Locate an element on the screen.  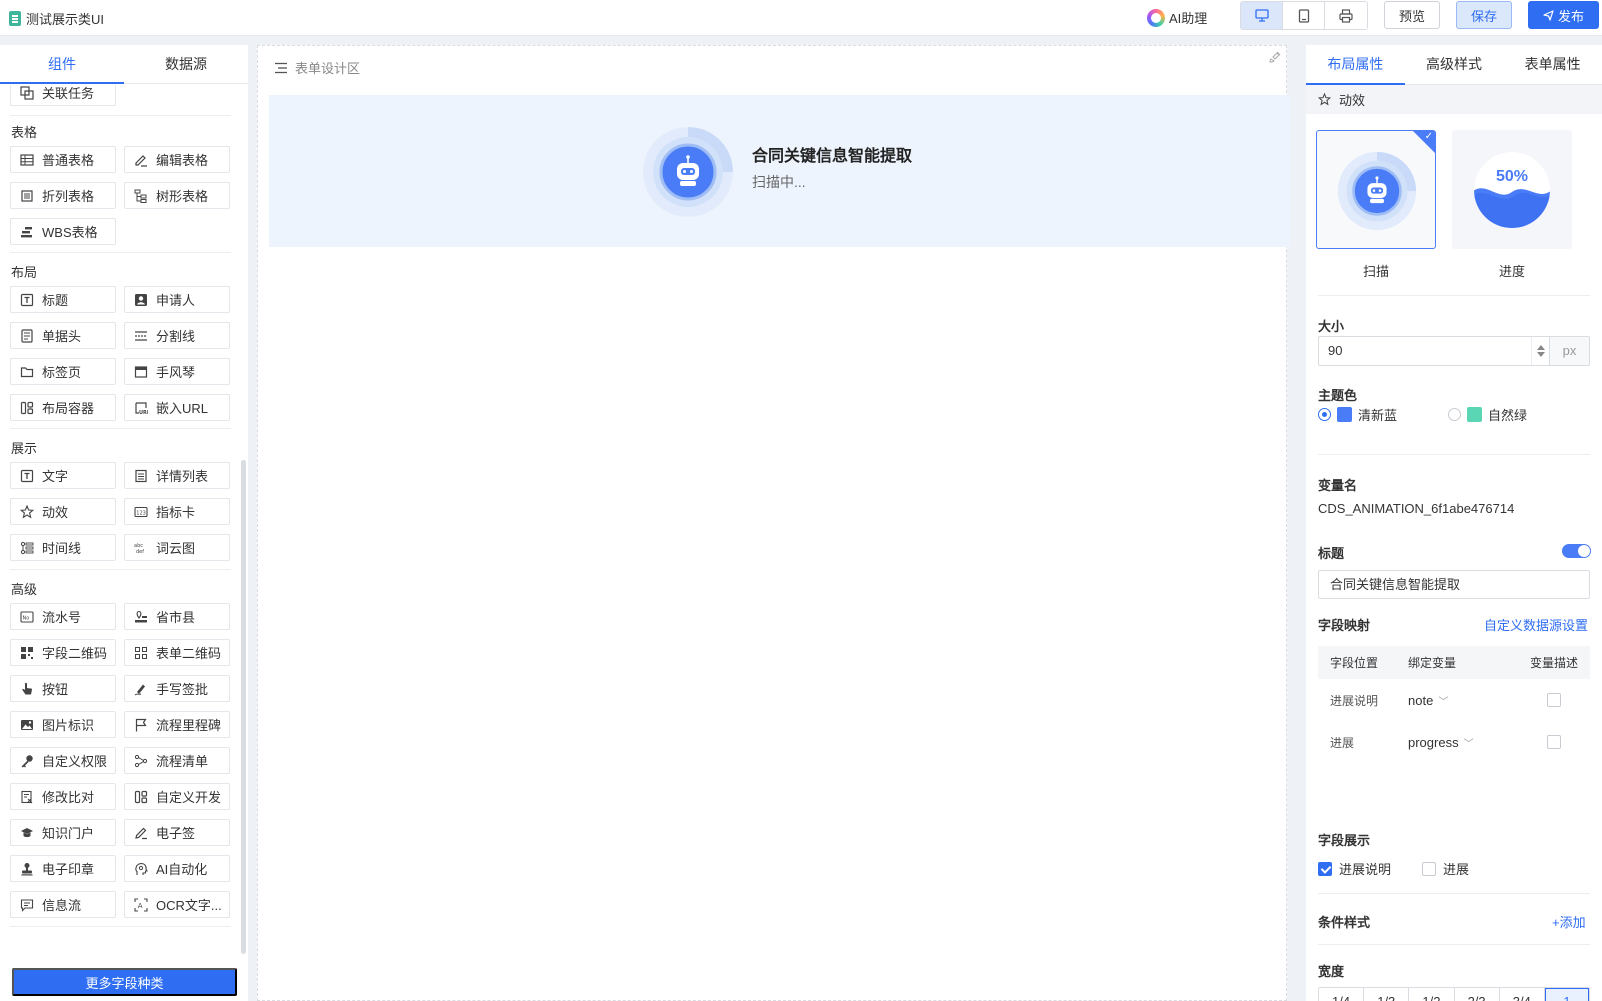
comp-custom-perm: 自定义权限 is located at coordinates (63, 760).